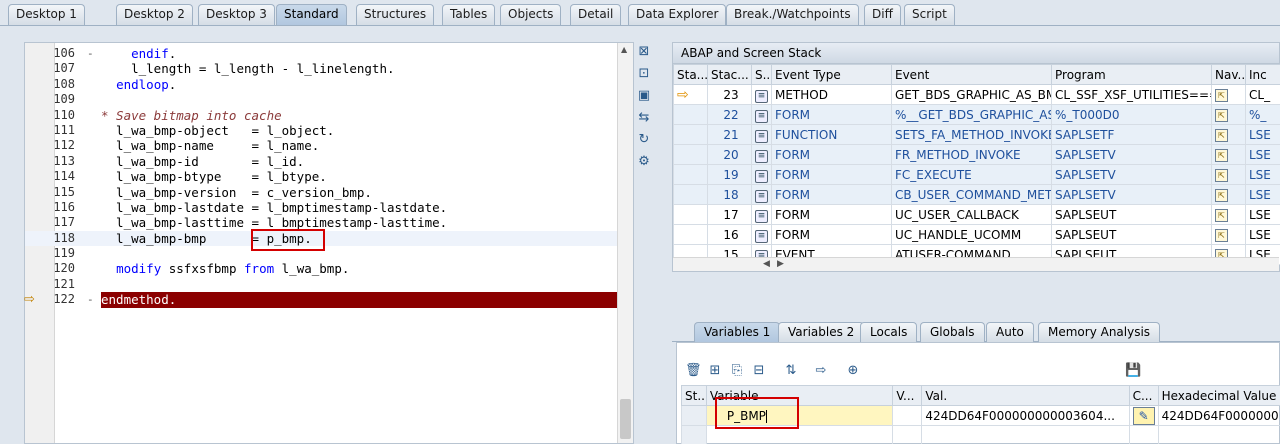 The image size is (1280, 444). Describe the element at coordinates (236, 14) in the screenshot. I see `top-tab-desktop-3: Desktop 3` at that location.